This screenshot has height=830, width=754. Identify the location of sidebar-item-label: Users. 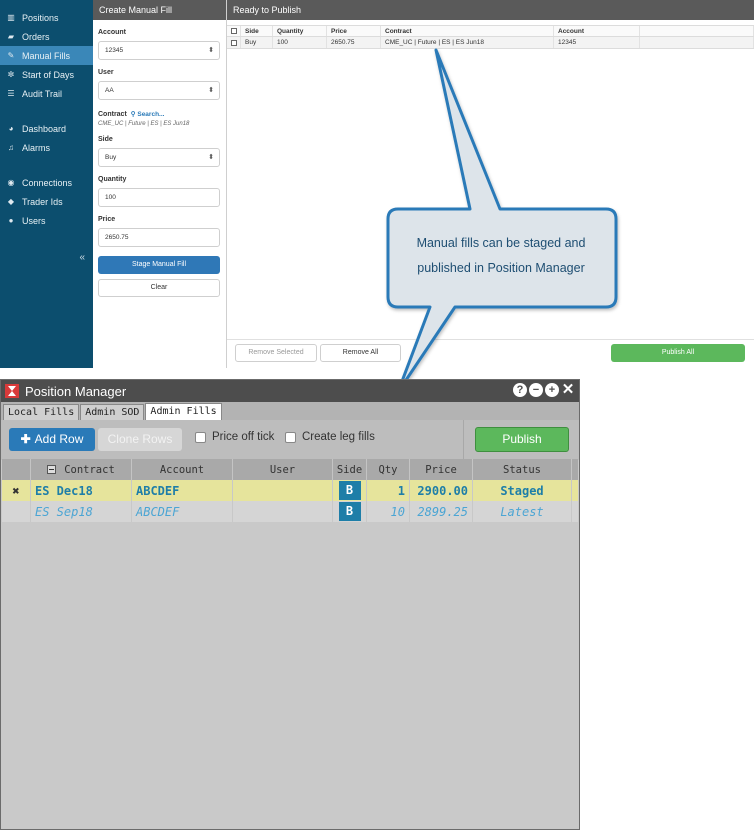
(34, 220).